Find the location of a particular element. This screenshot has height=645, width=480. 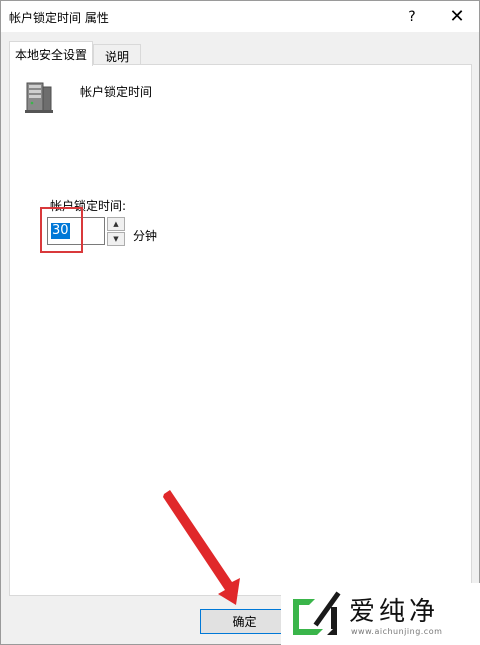

watermark-url: www.aichunjing.com is located at coordinates (397, 631).